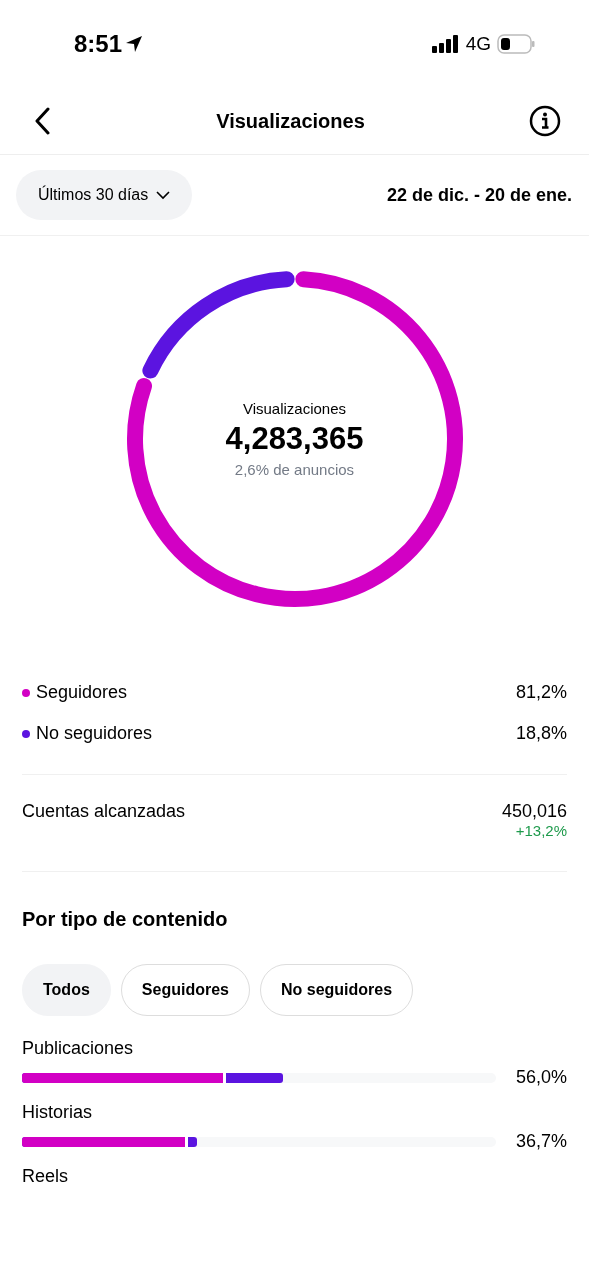 This screenshot has height=1280, width=589. What do you see at coordinates (541, 733) in the screenshot?
I see `legend-value: 18,8%` at bounding box center [541, 733].